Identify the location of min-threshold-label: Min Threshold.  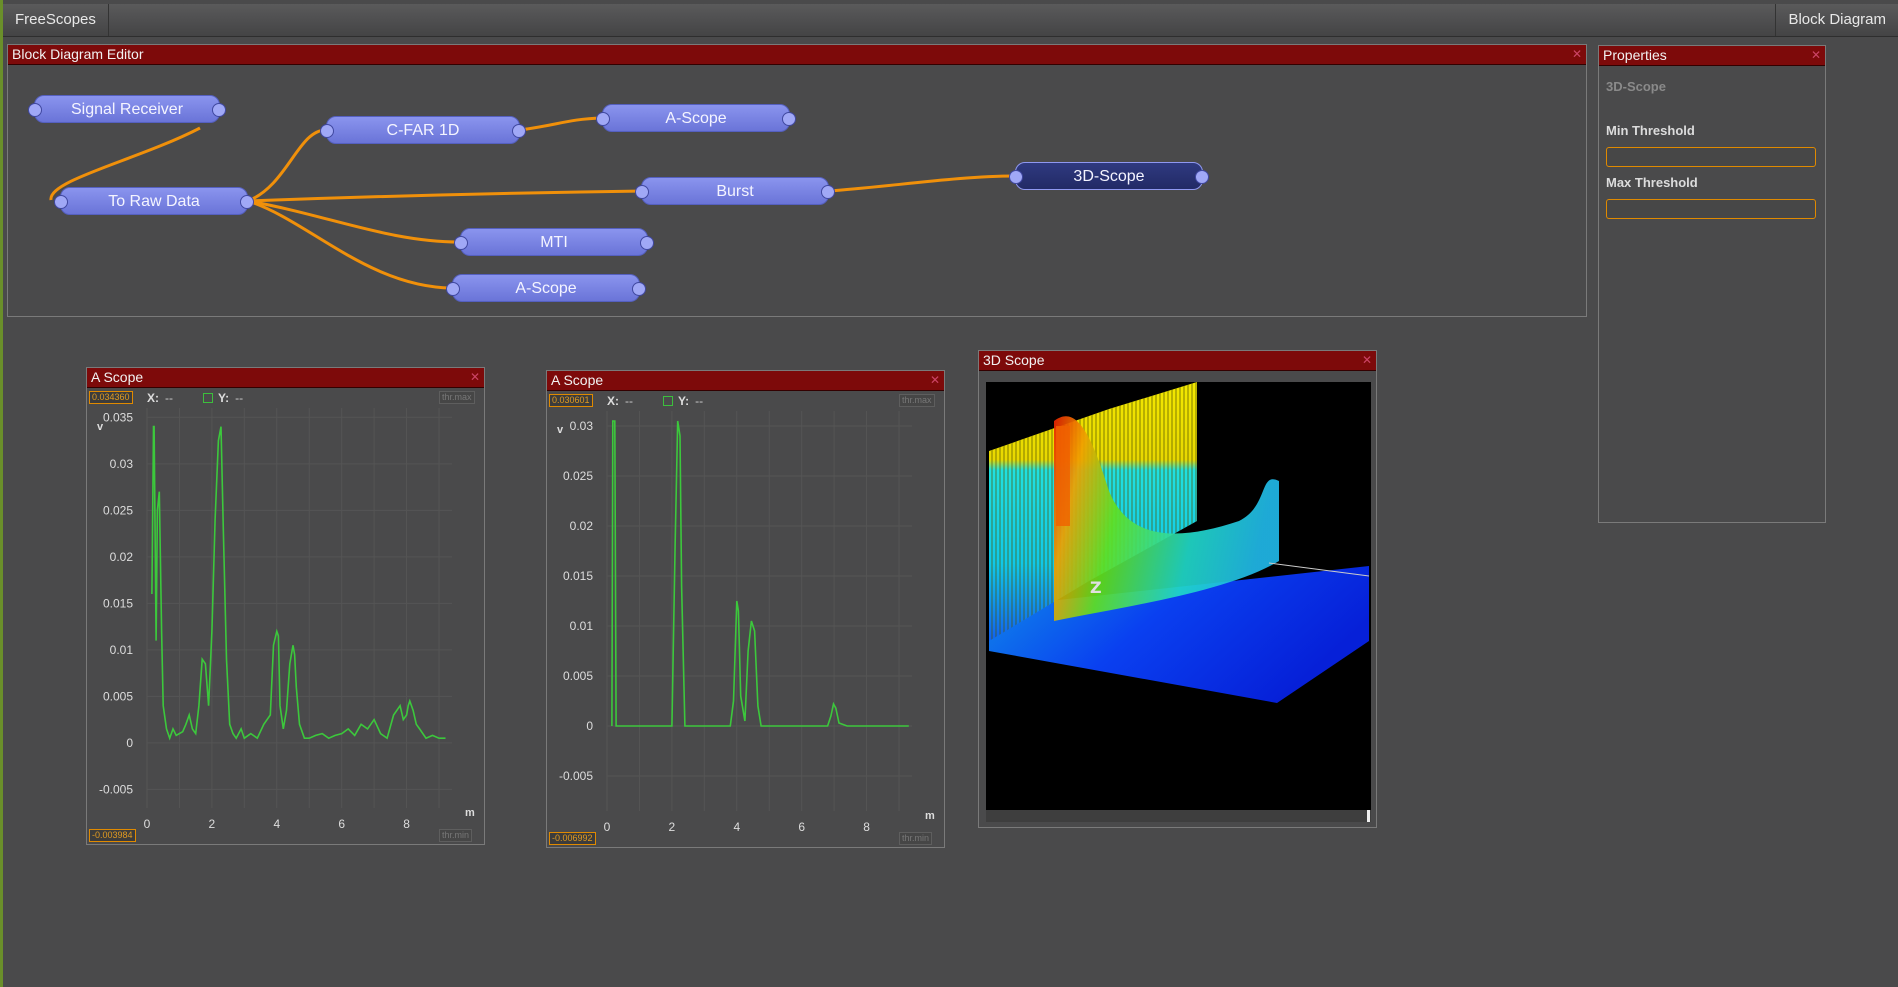
(1650, 130).